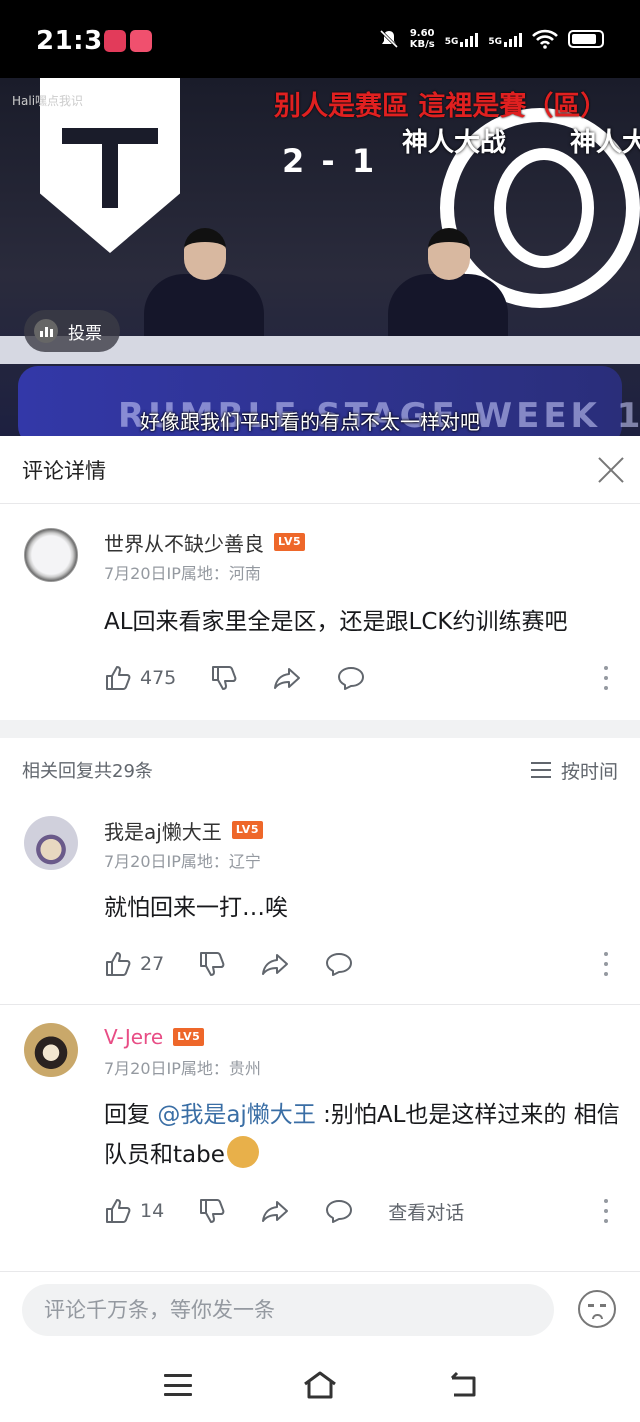  Describe the element at coordinates (184, 542) in the screenshot. I see `username-text: 世界从不缺少善良` at that location.